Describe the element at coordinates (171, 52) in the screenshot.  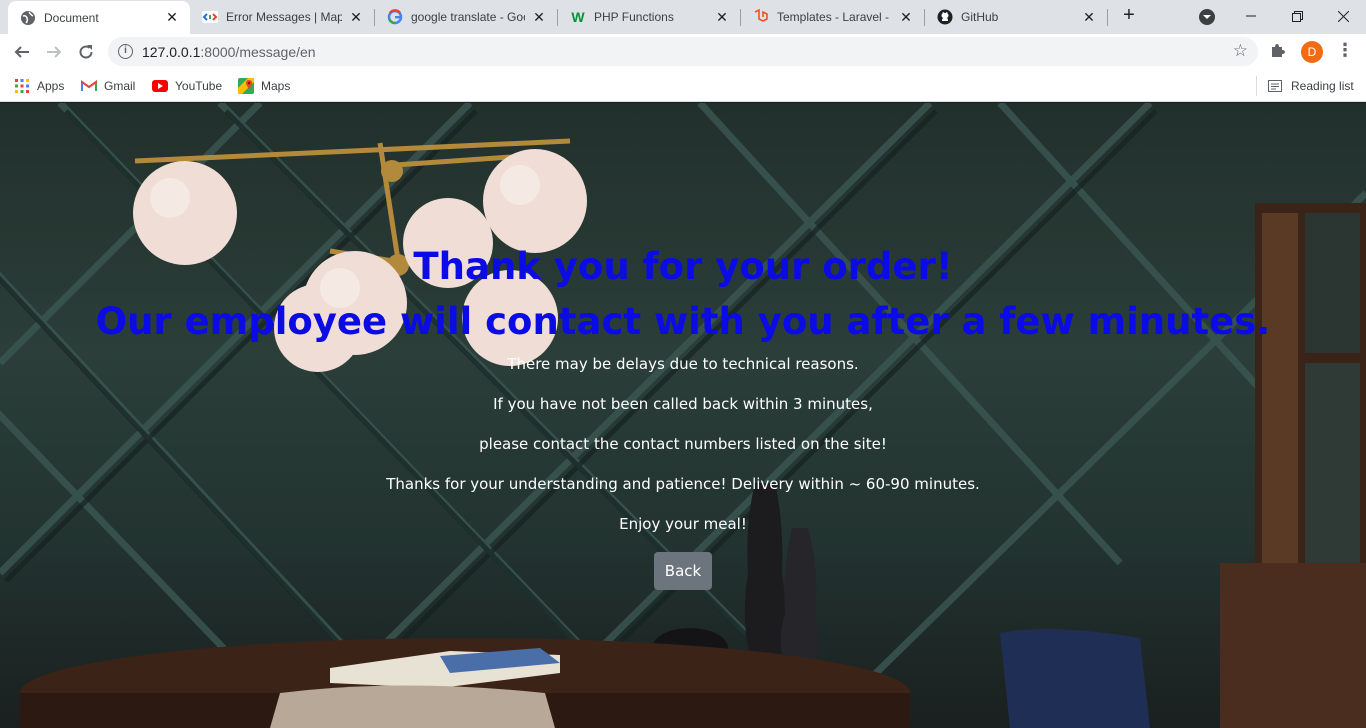
I see `url-host: 127.0.0.1` at that location.